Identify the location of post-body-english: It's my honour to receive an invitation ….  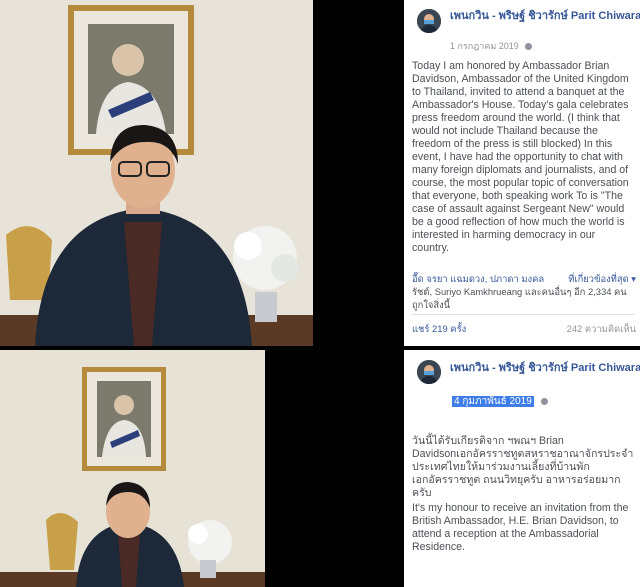
(520, 527).